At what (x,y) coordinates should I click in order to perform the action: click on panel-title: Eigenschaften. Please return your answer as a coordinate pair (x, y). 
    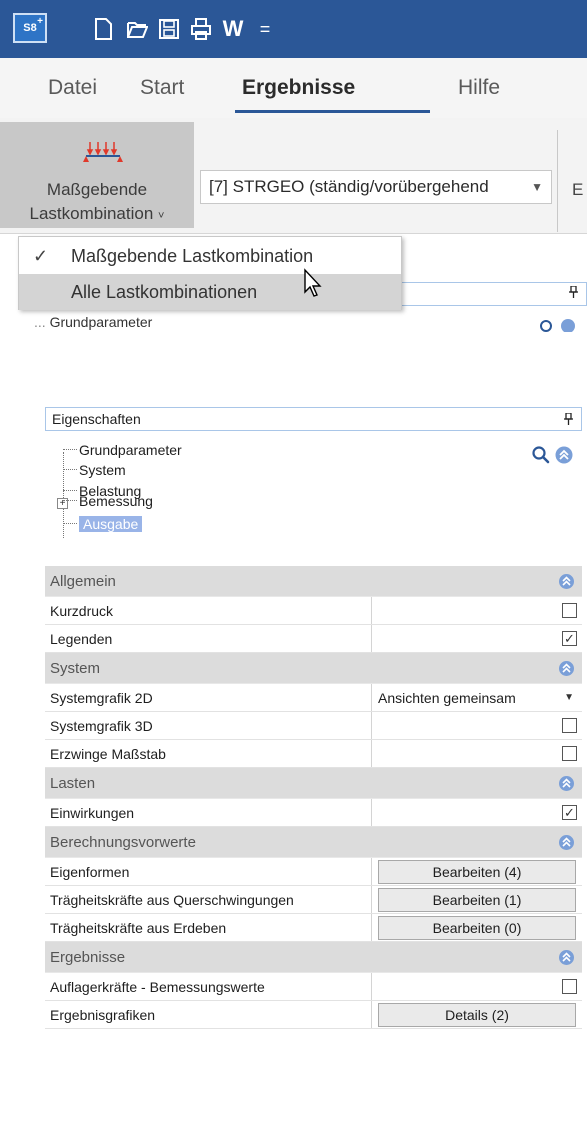
    Looking at the image, I should click on (96, 419).